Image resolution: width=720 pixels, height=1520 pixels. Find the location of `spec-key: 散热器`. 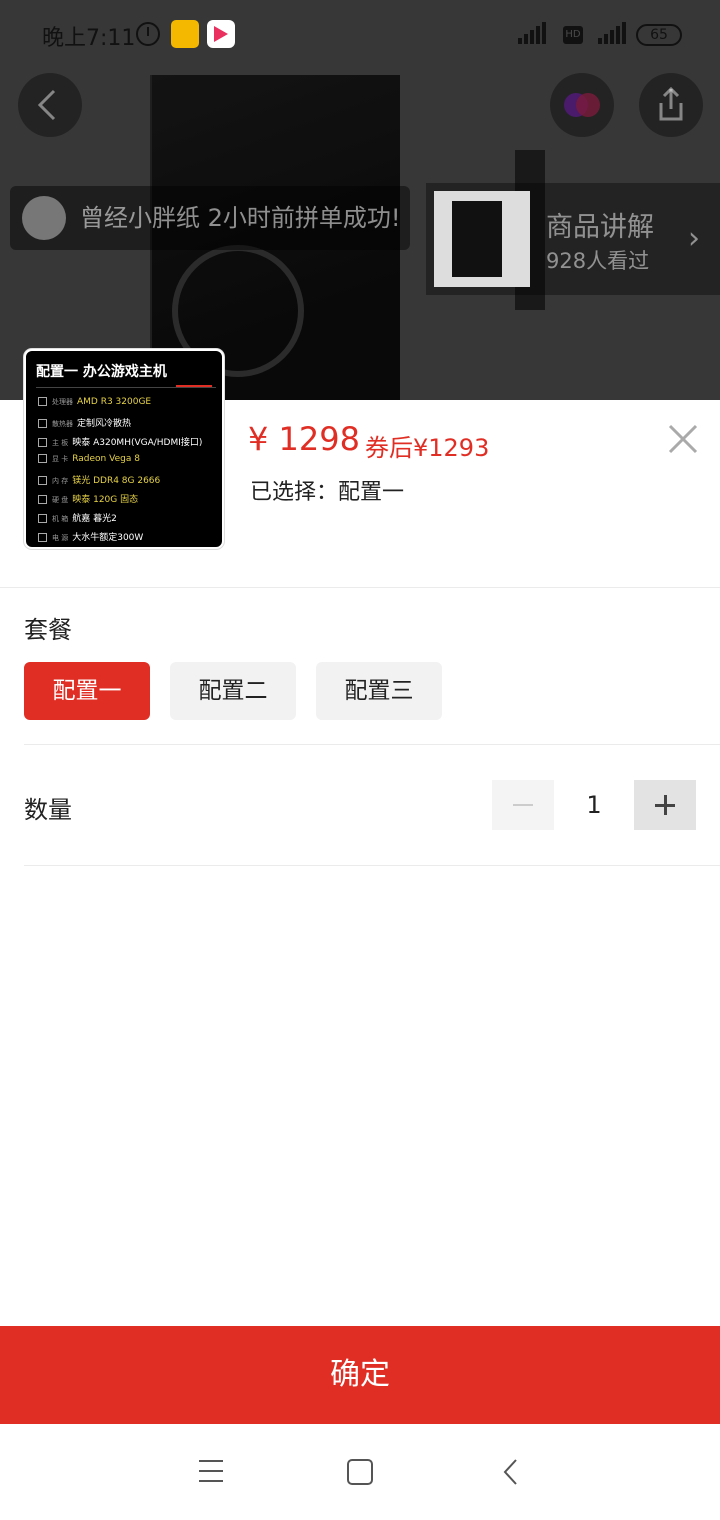

spec-key: 散热器 is located at coordinates (62, 424).